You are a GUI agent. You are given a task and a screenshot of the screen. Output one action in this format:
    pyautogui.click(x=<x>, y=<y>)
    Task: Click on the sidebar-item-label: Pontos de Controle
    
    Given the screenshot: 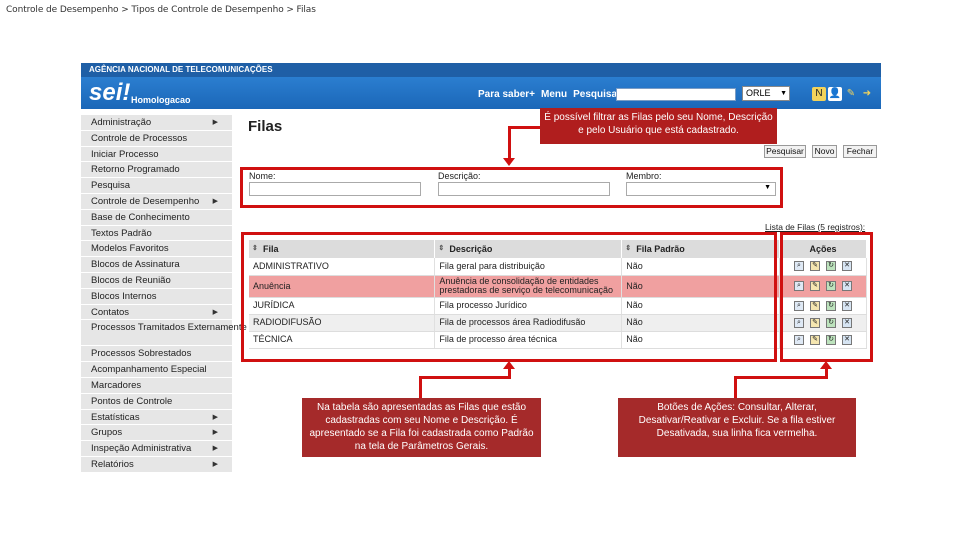 What is the action you would take?
    pyautogui.click(x=132, y=401)
    